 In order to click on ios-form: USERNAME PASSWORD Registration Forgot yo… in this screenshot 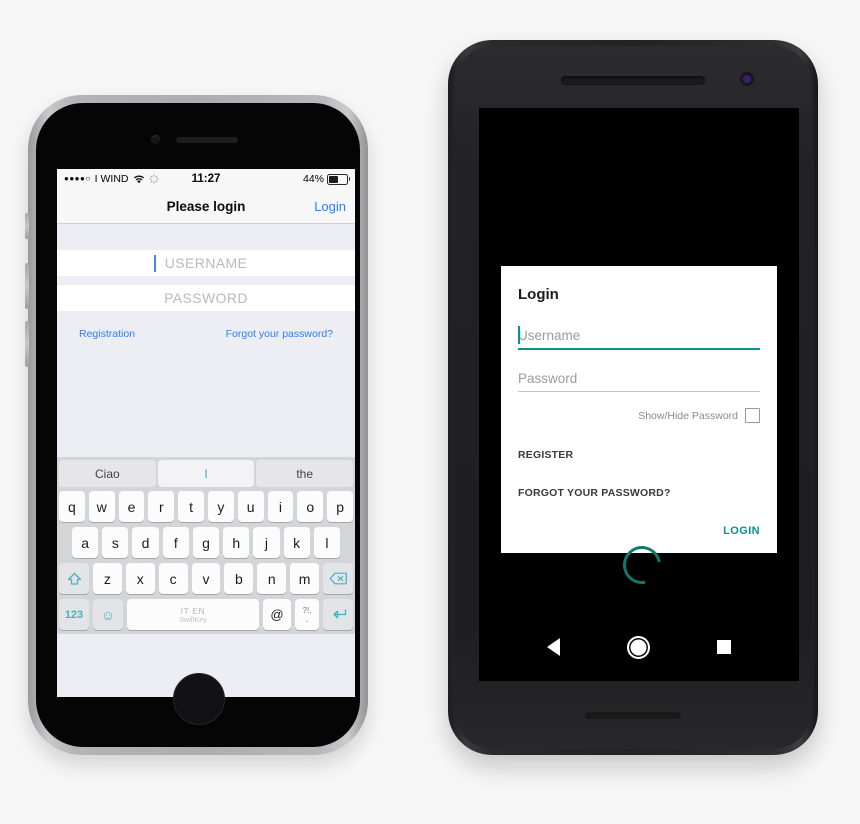, I will do `click(206, 340)`.